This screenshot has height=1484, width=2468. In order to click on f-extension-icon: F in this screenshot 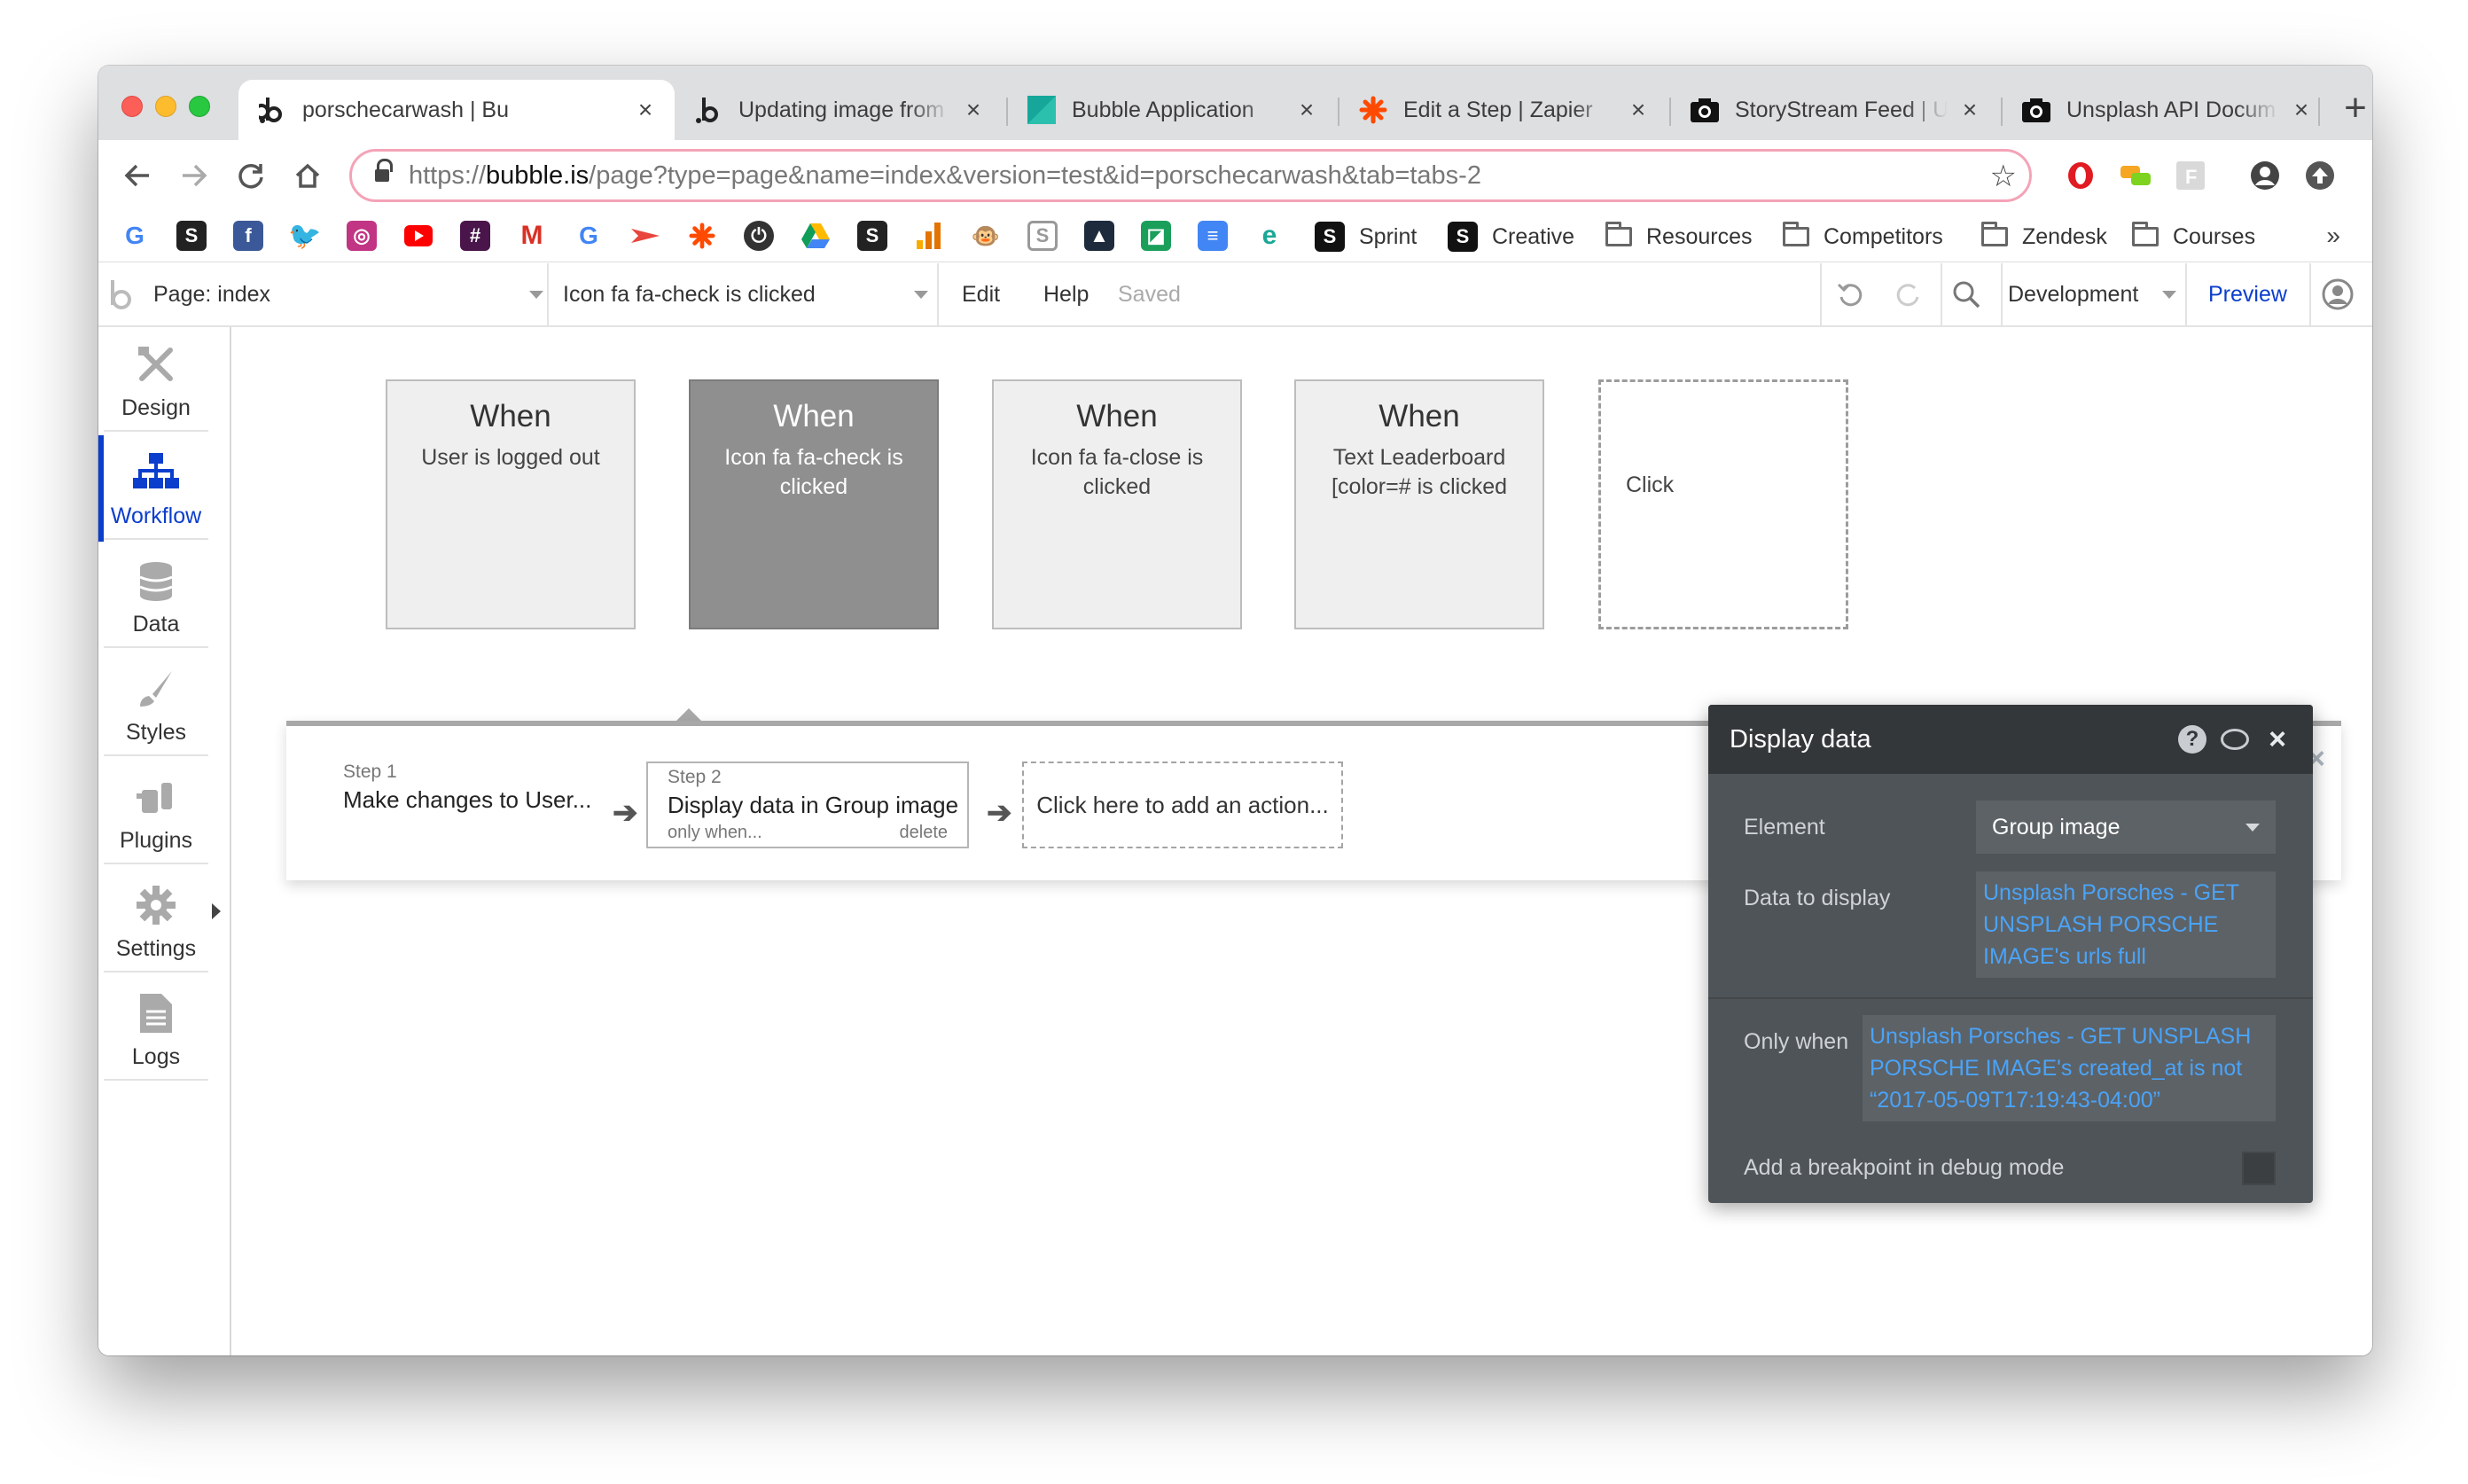, I will do `click(2190, 175)`.